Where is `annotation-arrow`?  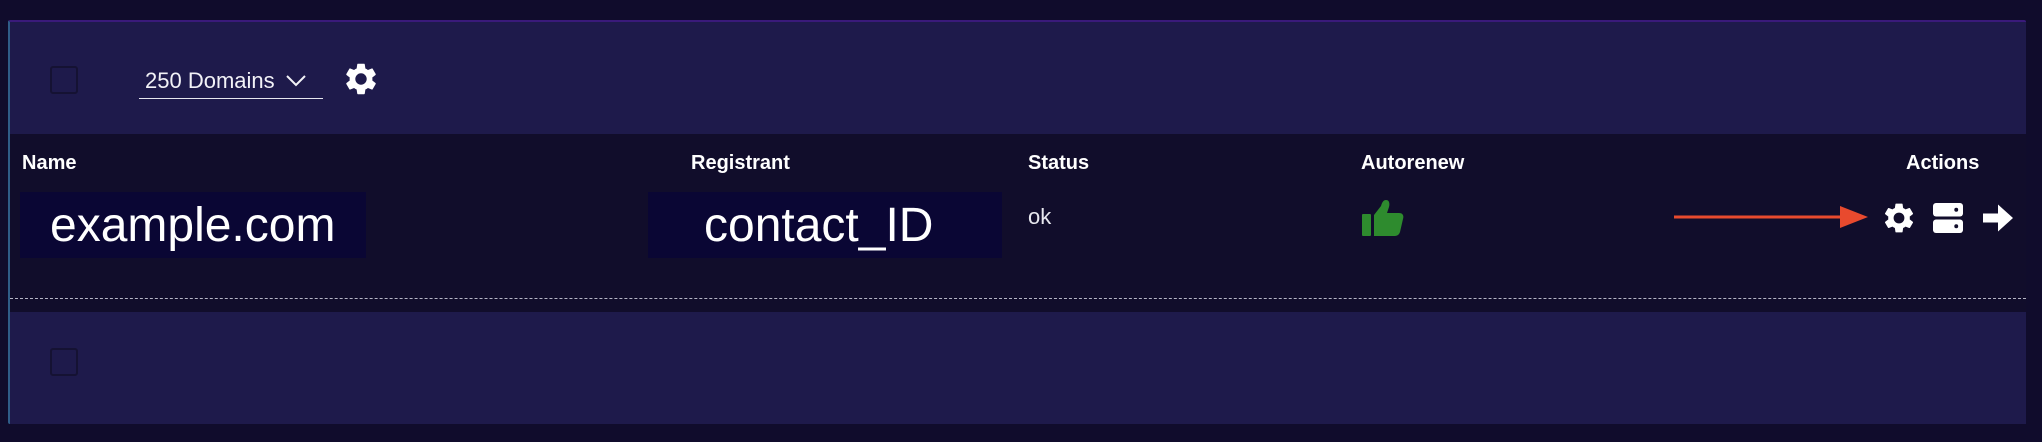 annotation-arrow is located at coordinates (1771, 217).